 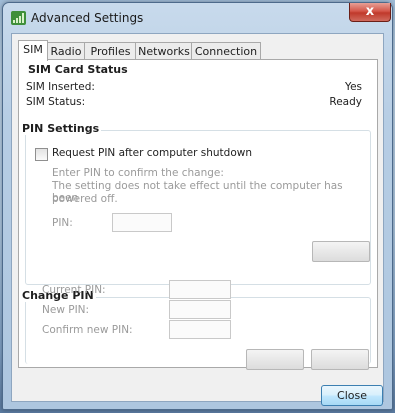 What do you see at coordinates (41, 154) in the screenshot?
I see `request-pin-checkbox` at bounding box center [41, 154].